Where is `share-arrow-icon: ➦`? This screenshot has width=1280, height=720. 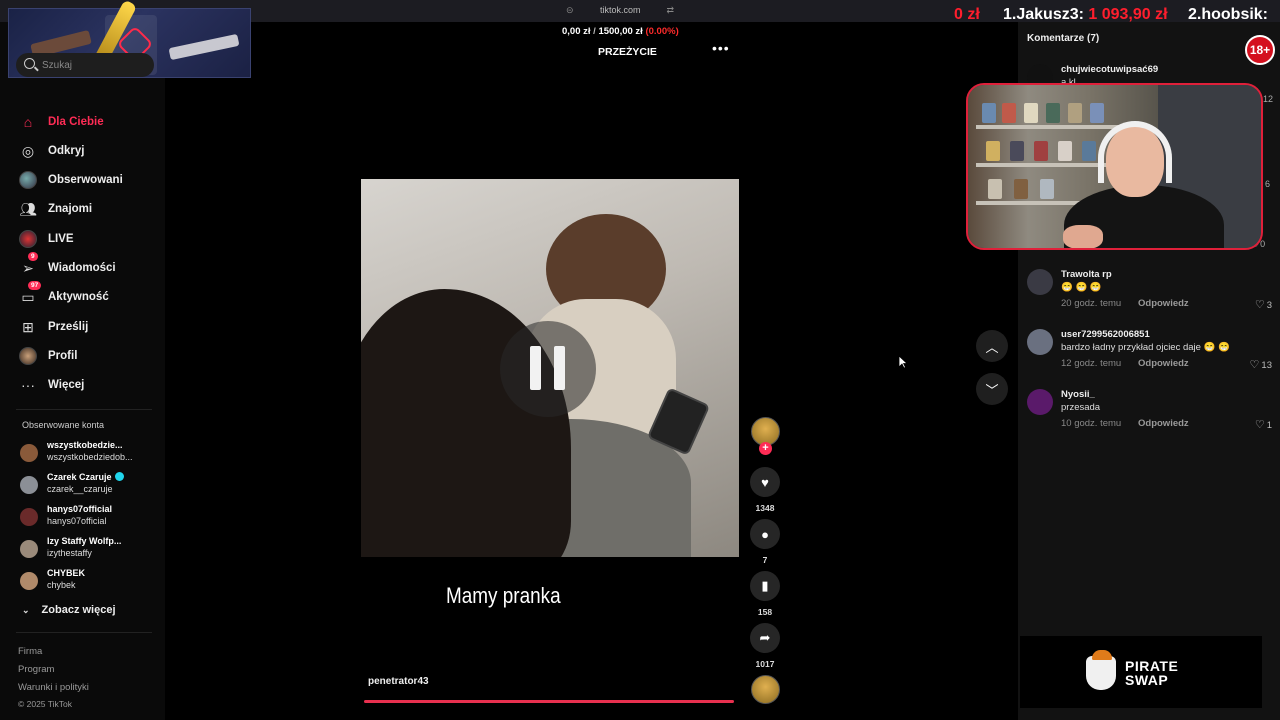 share-arrow-icon: ➦ is located at coordinates (765, 637).